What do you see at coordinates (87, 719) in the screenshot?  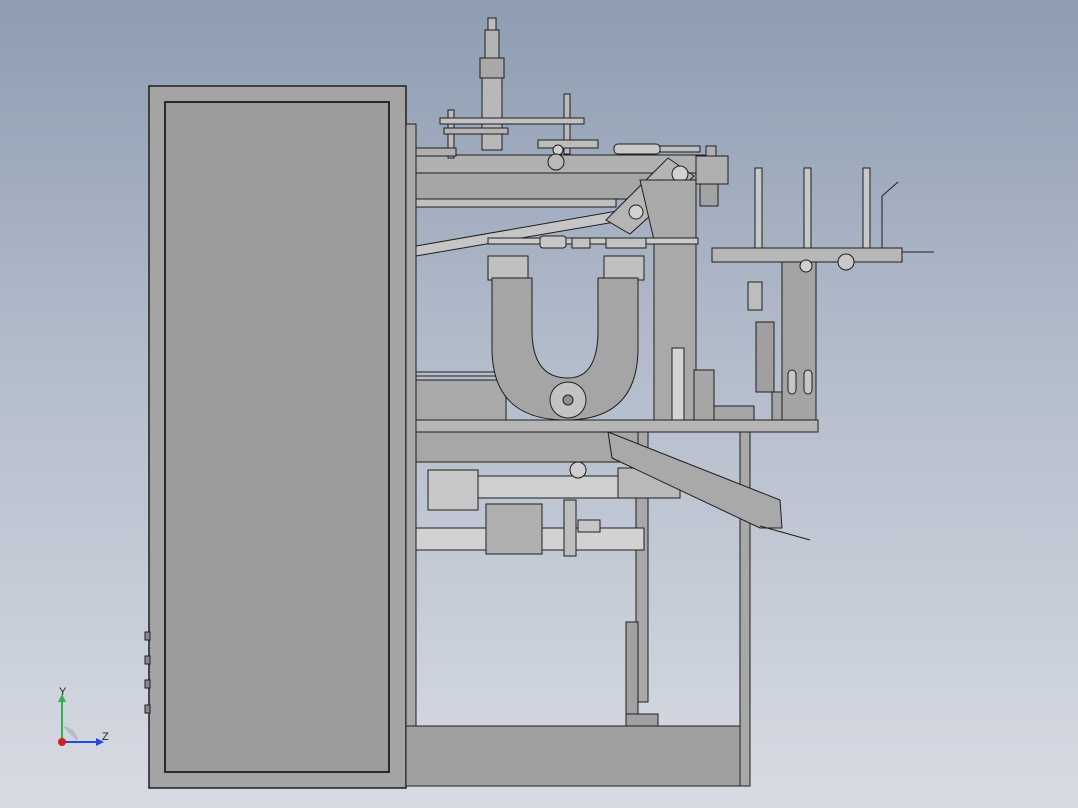 I see `coordinate-triad: Y Z` at bounding box center [87, 719].